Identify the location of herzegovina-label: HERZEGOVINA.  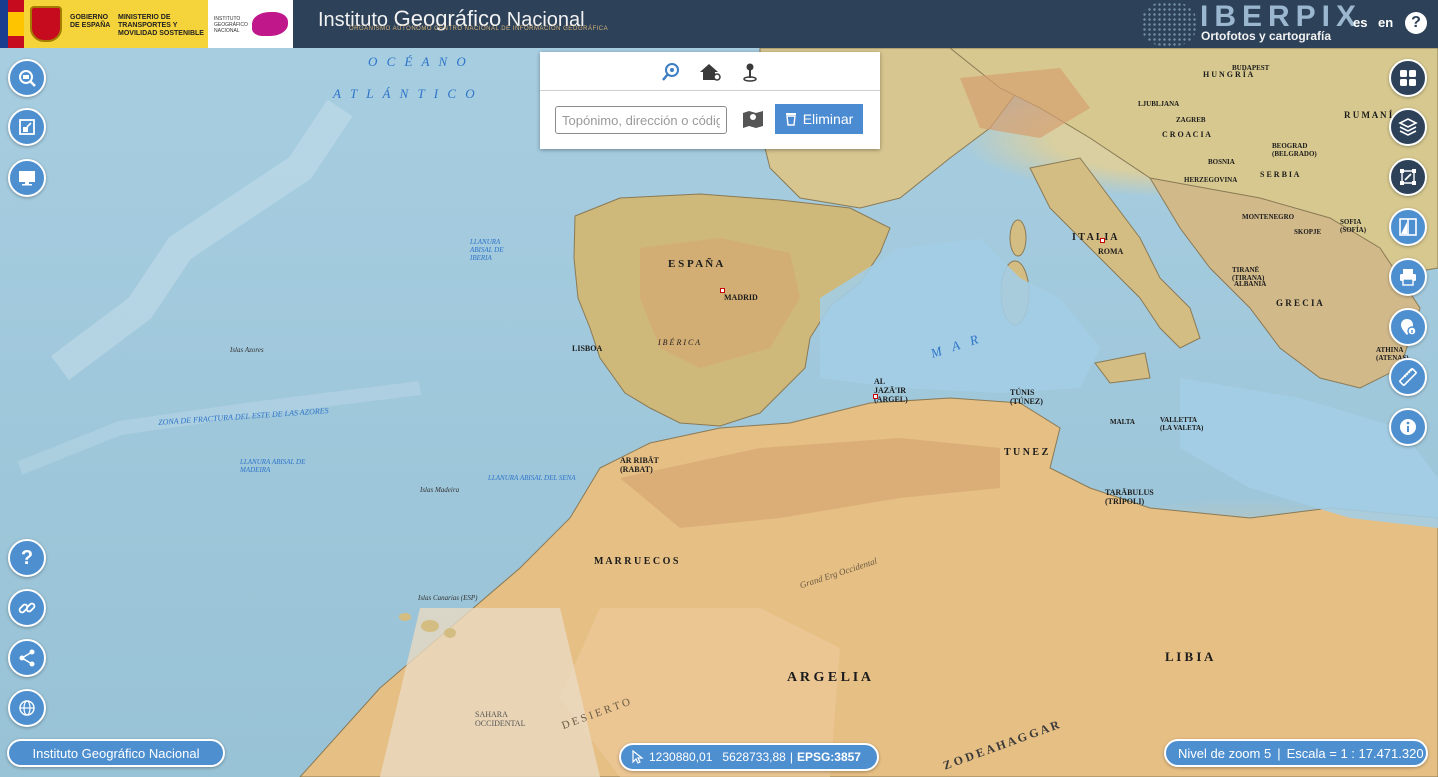
(1211, 180).